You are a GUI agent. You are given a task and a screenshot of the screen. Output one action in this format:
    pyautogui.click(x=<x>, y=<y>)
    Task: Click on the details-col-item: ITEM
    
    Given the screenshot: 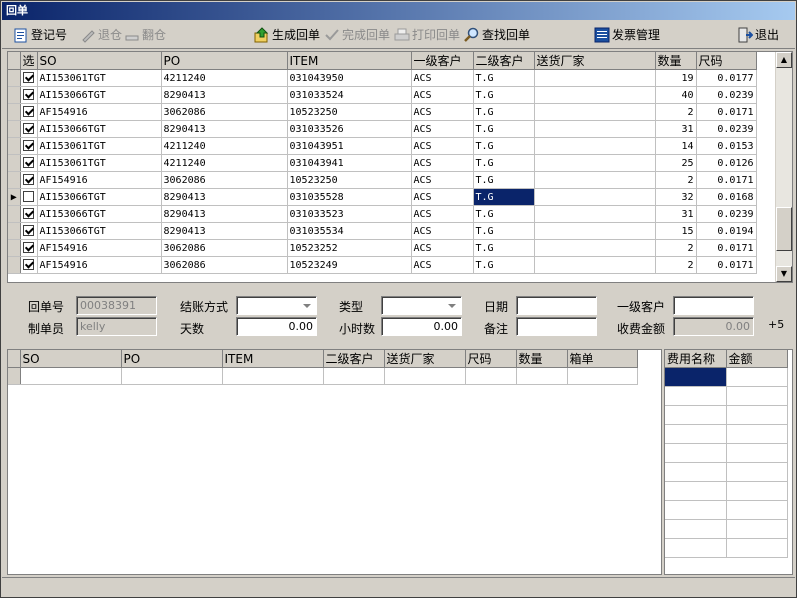 What is the action you would take?
    pyautogui.click(x=273, y=359)
    